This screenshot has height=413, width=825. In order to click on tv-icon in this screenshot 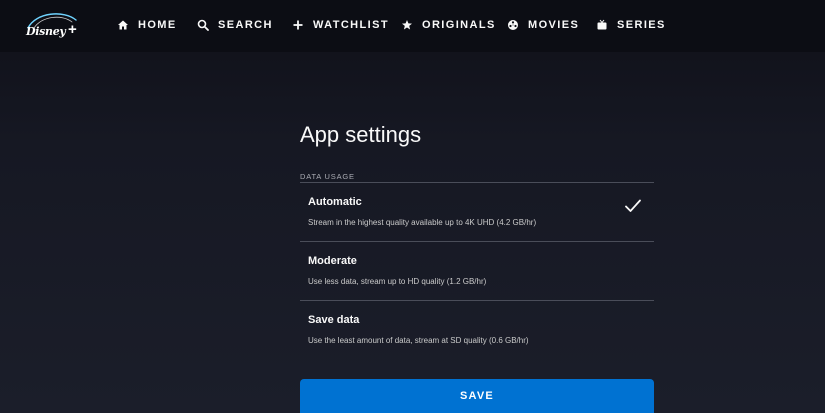, I will do `click(602, 25)`.